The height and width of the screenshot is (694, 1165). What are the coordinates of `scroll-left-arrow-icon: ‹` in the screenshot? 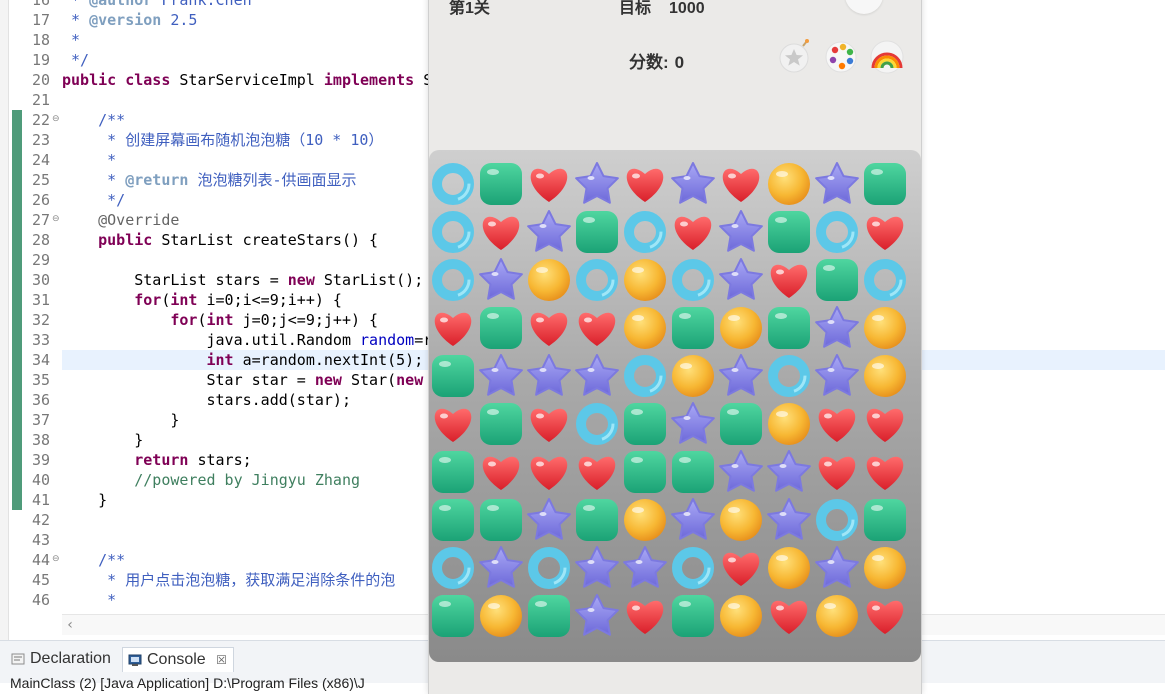 It's located at (70, 625).